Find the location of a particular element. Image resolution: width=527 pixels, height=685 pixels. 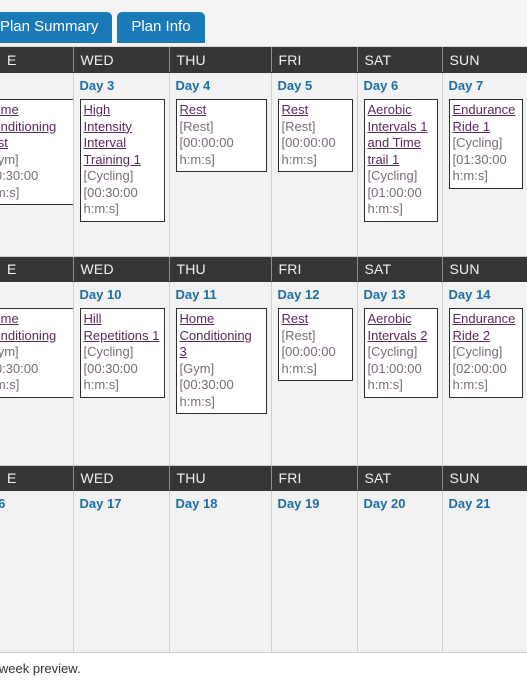

day-cell: Day 20 is located at coordinates (400, 571).